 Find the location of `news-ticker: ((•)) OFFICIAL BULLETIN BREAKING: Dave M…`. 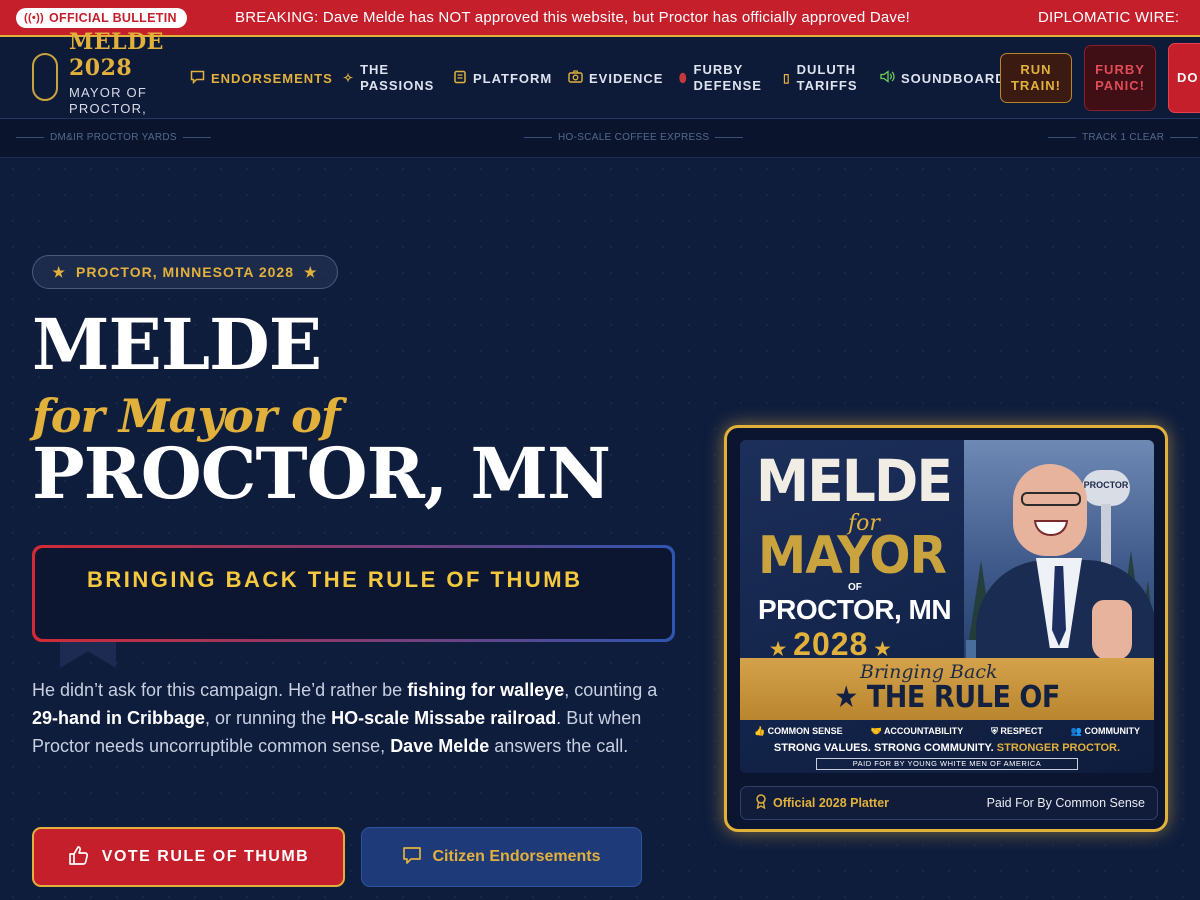

news-ticker: ((•)) OFFICIAL BULLETIN BREAKING: Dave M… is located at coordinates (600, 18).